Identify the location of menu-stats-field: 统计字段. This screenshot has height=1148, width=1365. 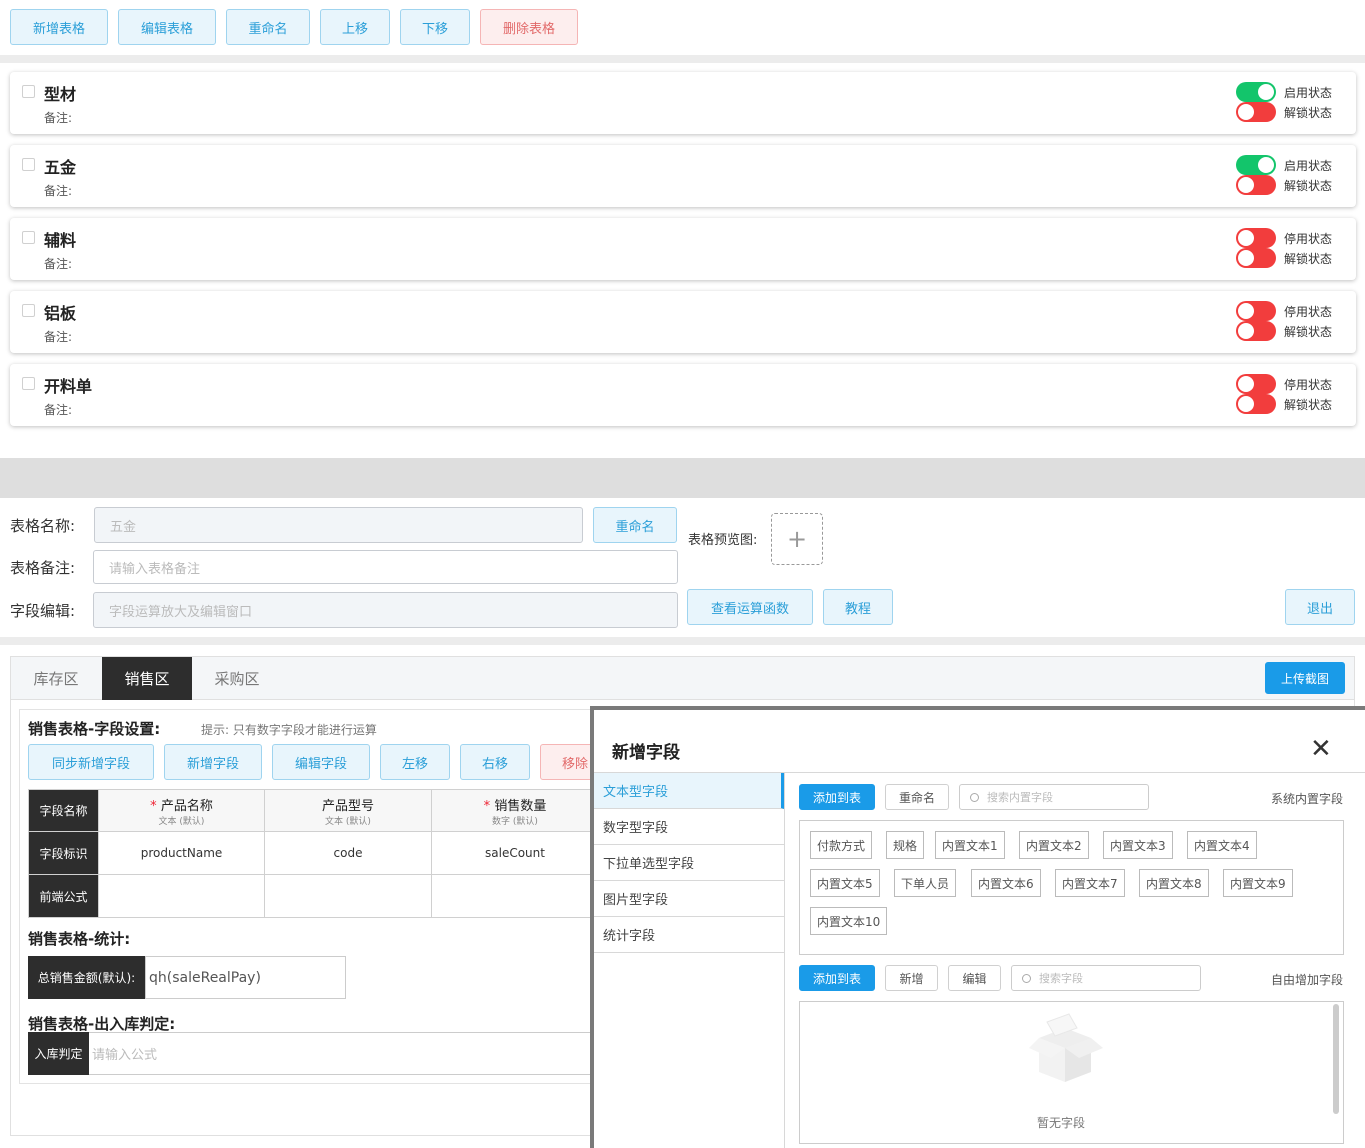
(689, 935).